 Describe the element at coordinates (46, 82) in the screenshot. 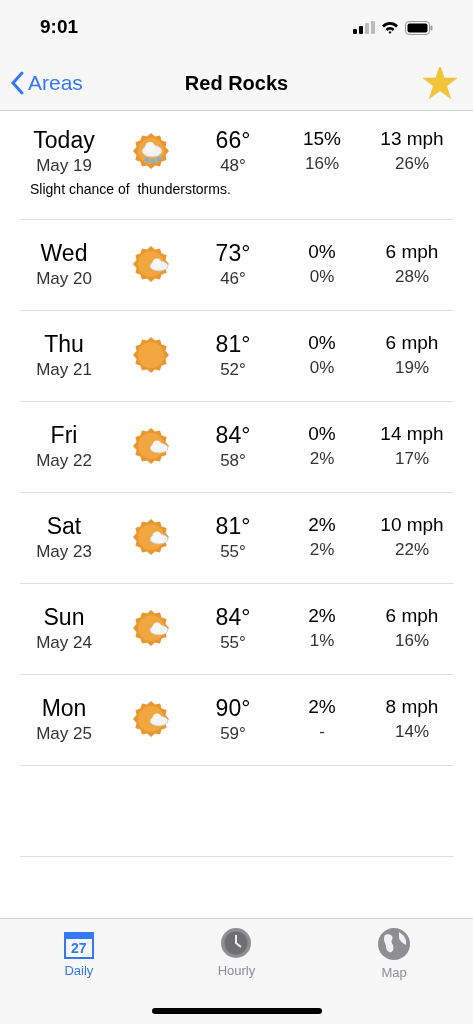

I see `back-button: Areas` at that location.